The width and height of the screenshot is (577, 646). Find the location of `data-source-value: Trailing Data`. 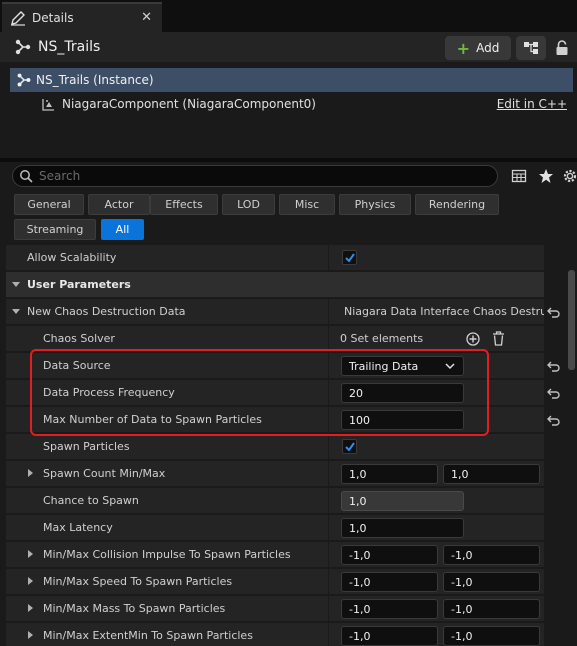

data-source-value: Trailing Data is located at coordinates (384, 366).